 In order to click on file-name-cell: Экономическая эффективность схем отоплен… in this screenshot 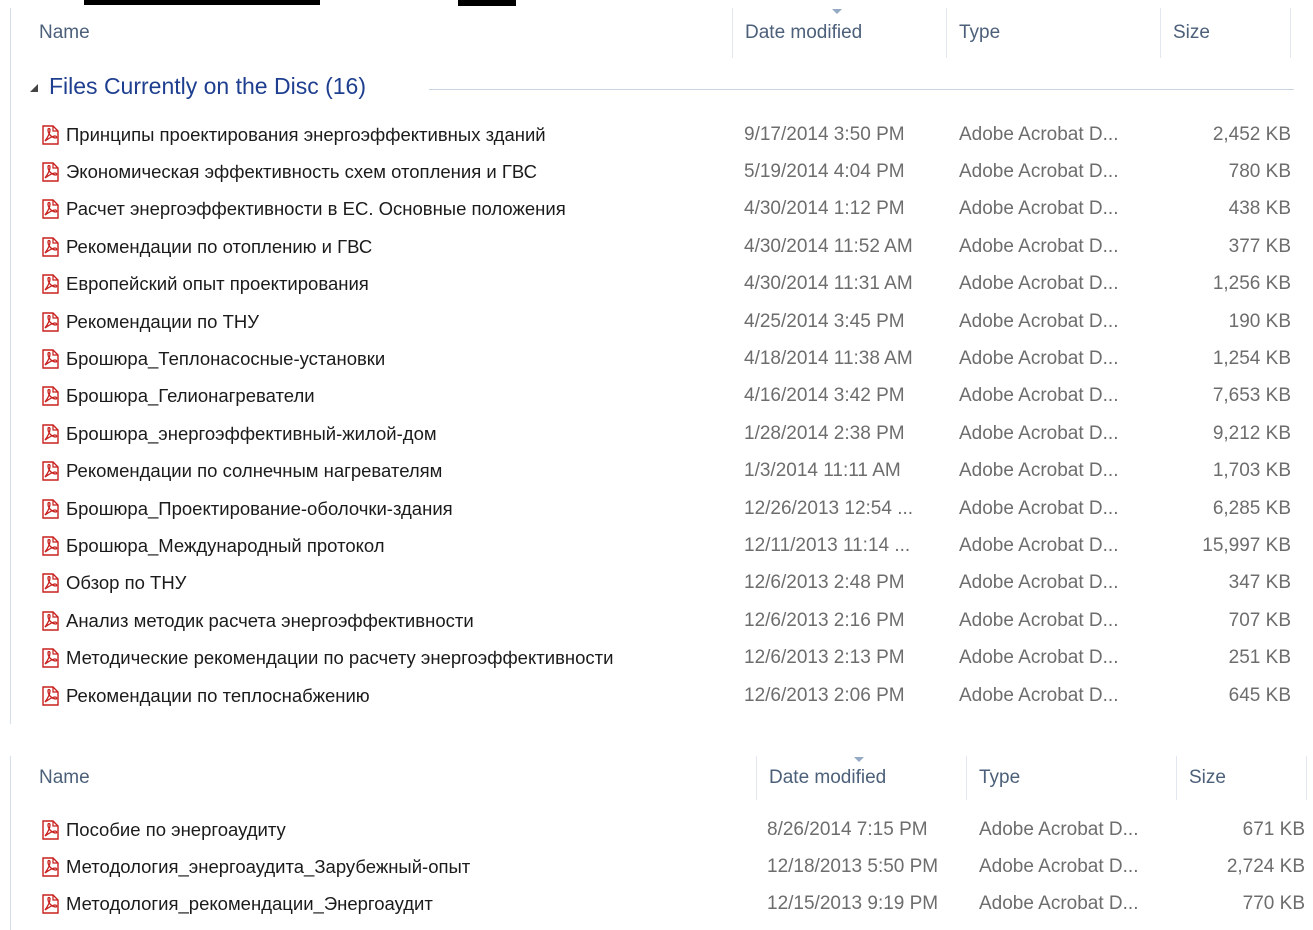, I will do `click(289, 171)`.